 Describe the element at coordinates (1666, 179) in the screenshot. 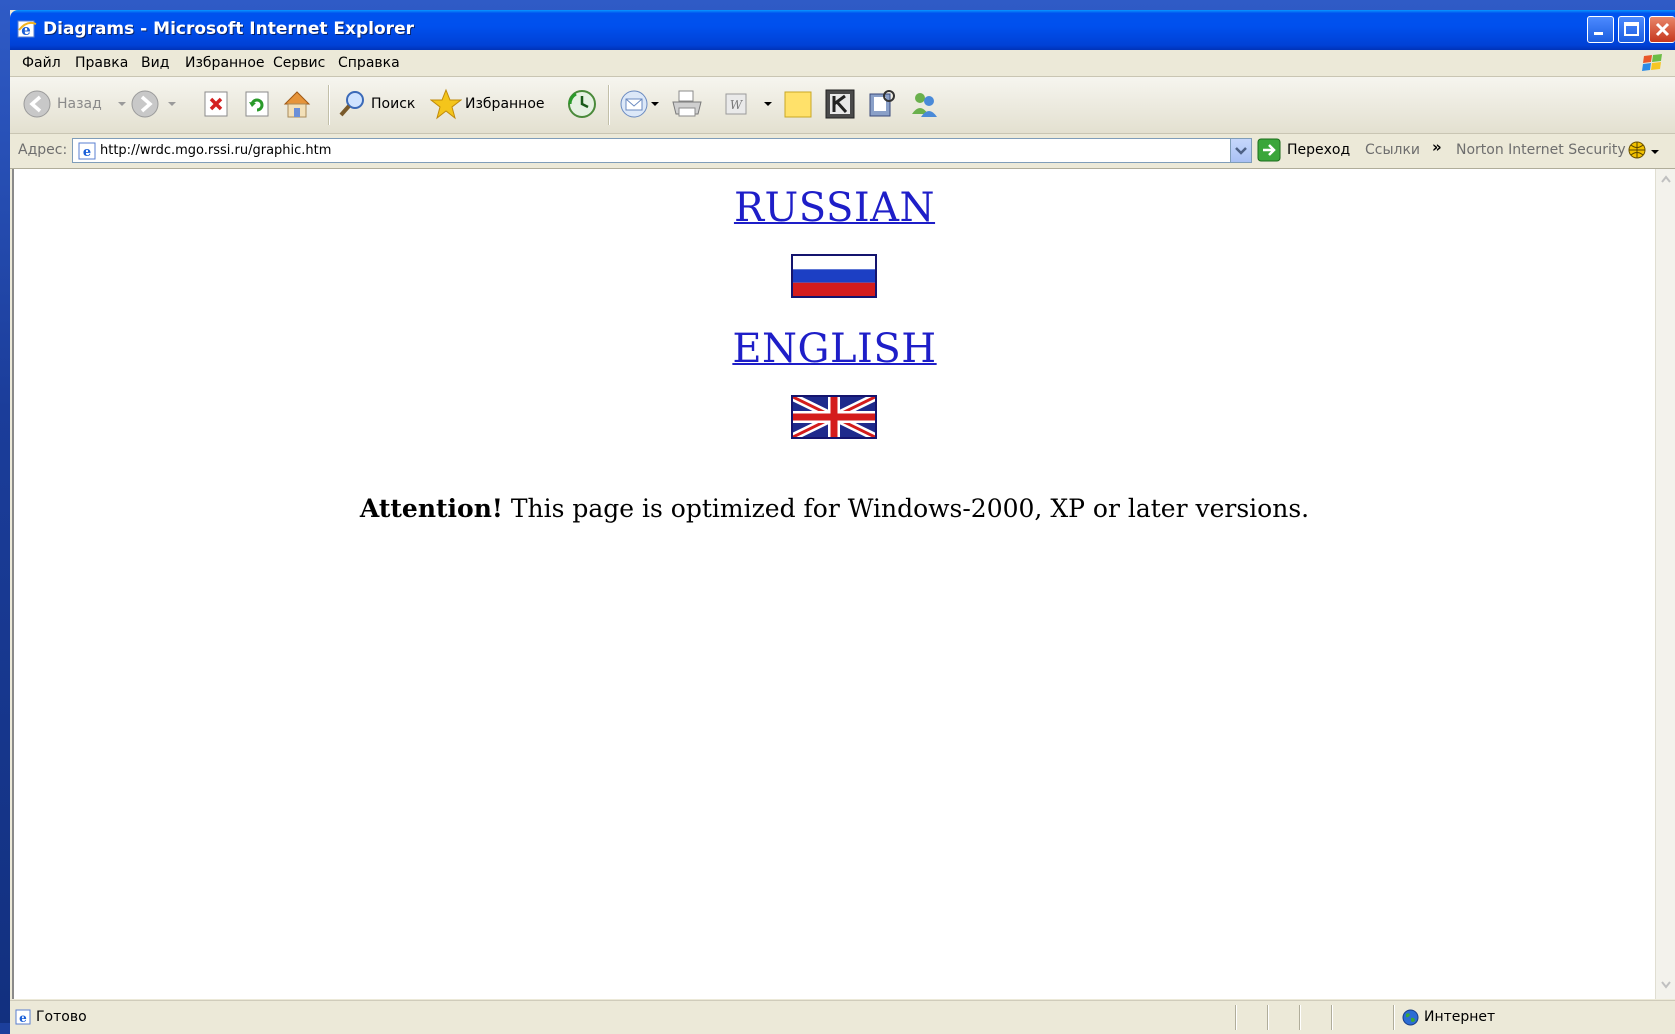

I see `scroll-up-icon` at that location.